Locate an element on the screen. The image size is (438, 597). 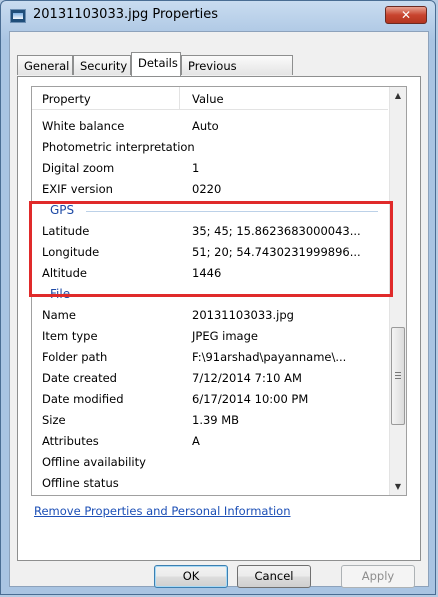
property-name: Photometric interpretation is located at coordinates (118, 147).